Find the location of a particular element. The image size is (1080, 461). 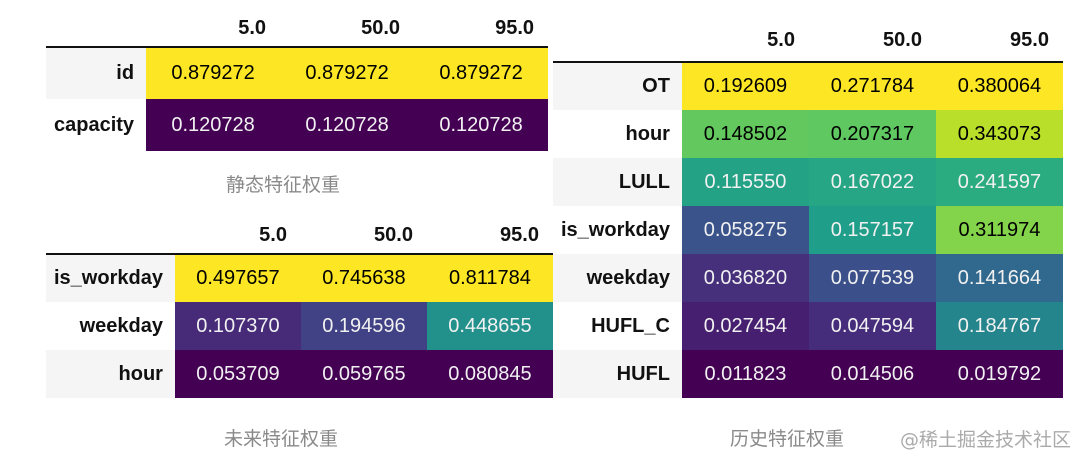

heatmap-cell: 0.271784 is located at coordinates (872, 85).